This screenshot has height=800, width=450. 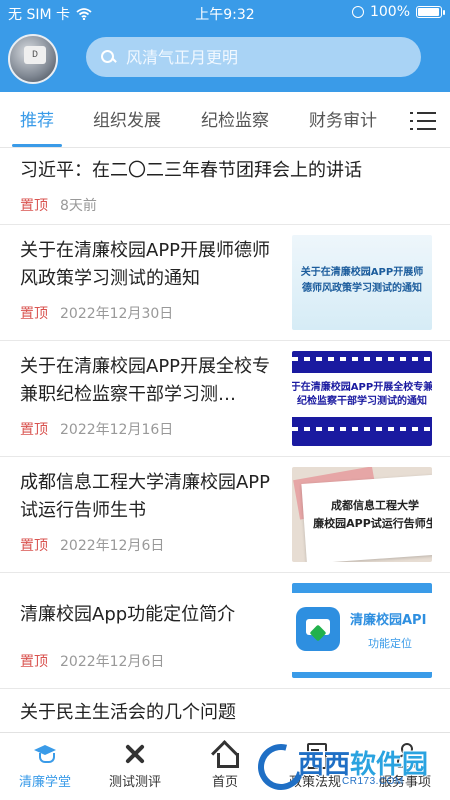 I want to click on item-title: 成都信息工程大学清廉校园APP试运行告师生书, so click(x=145, y=496).